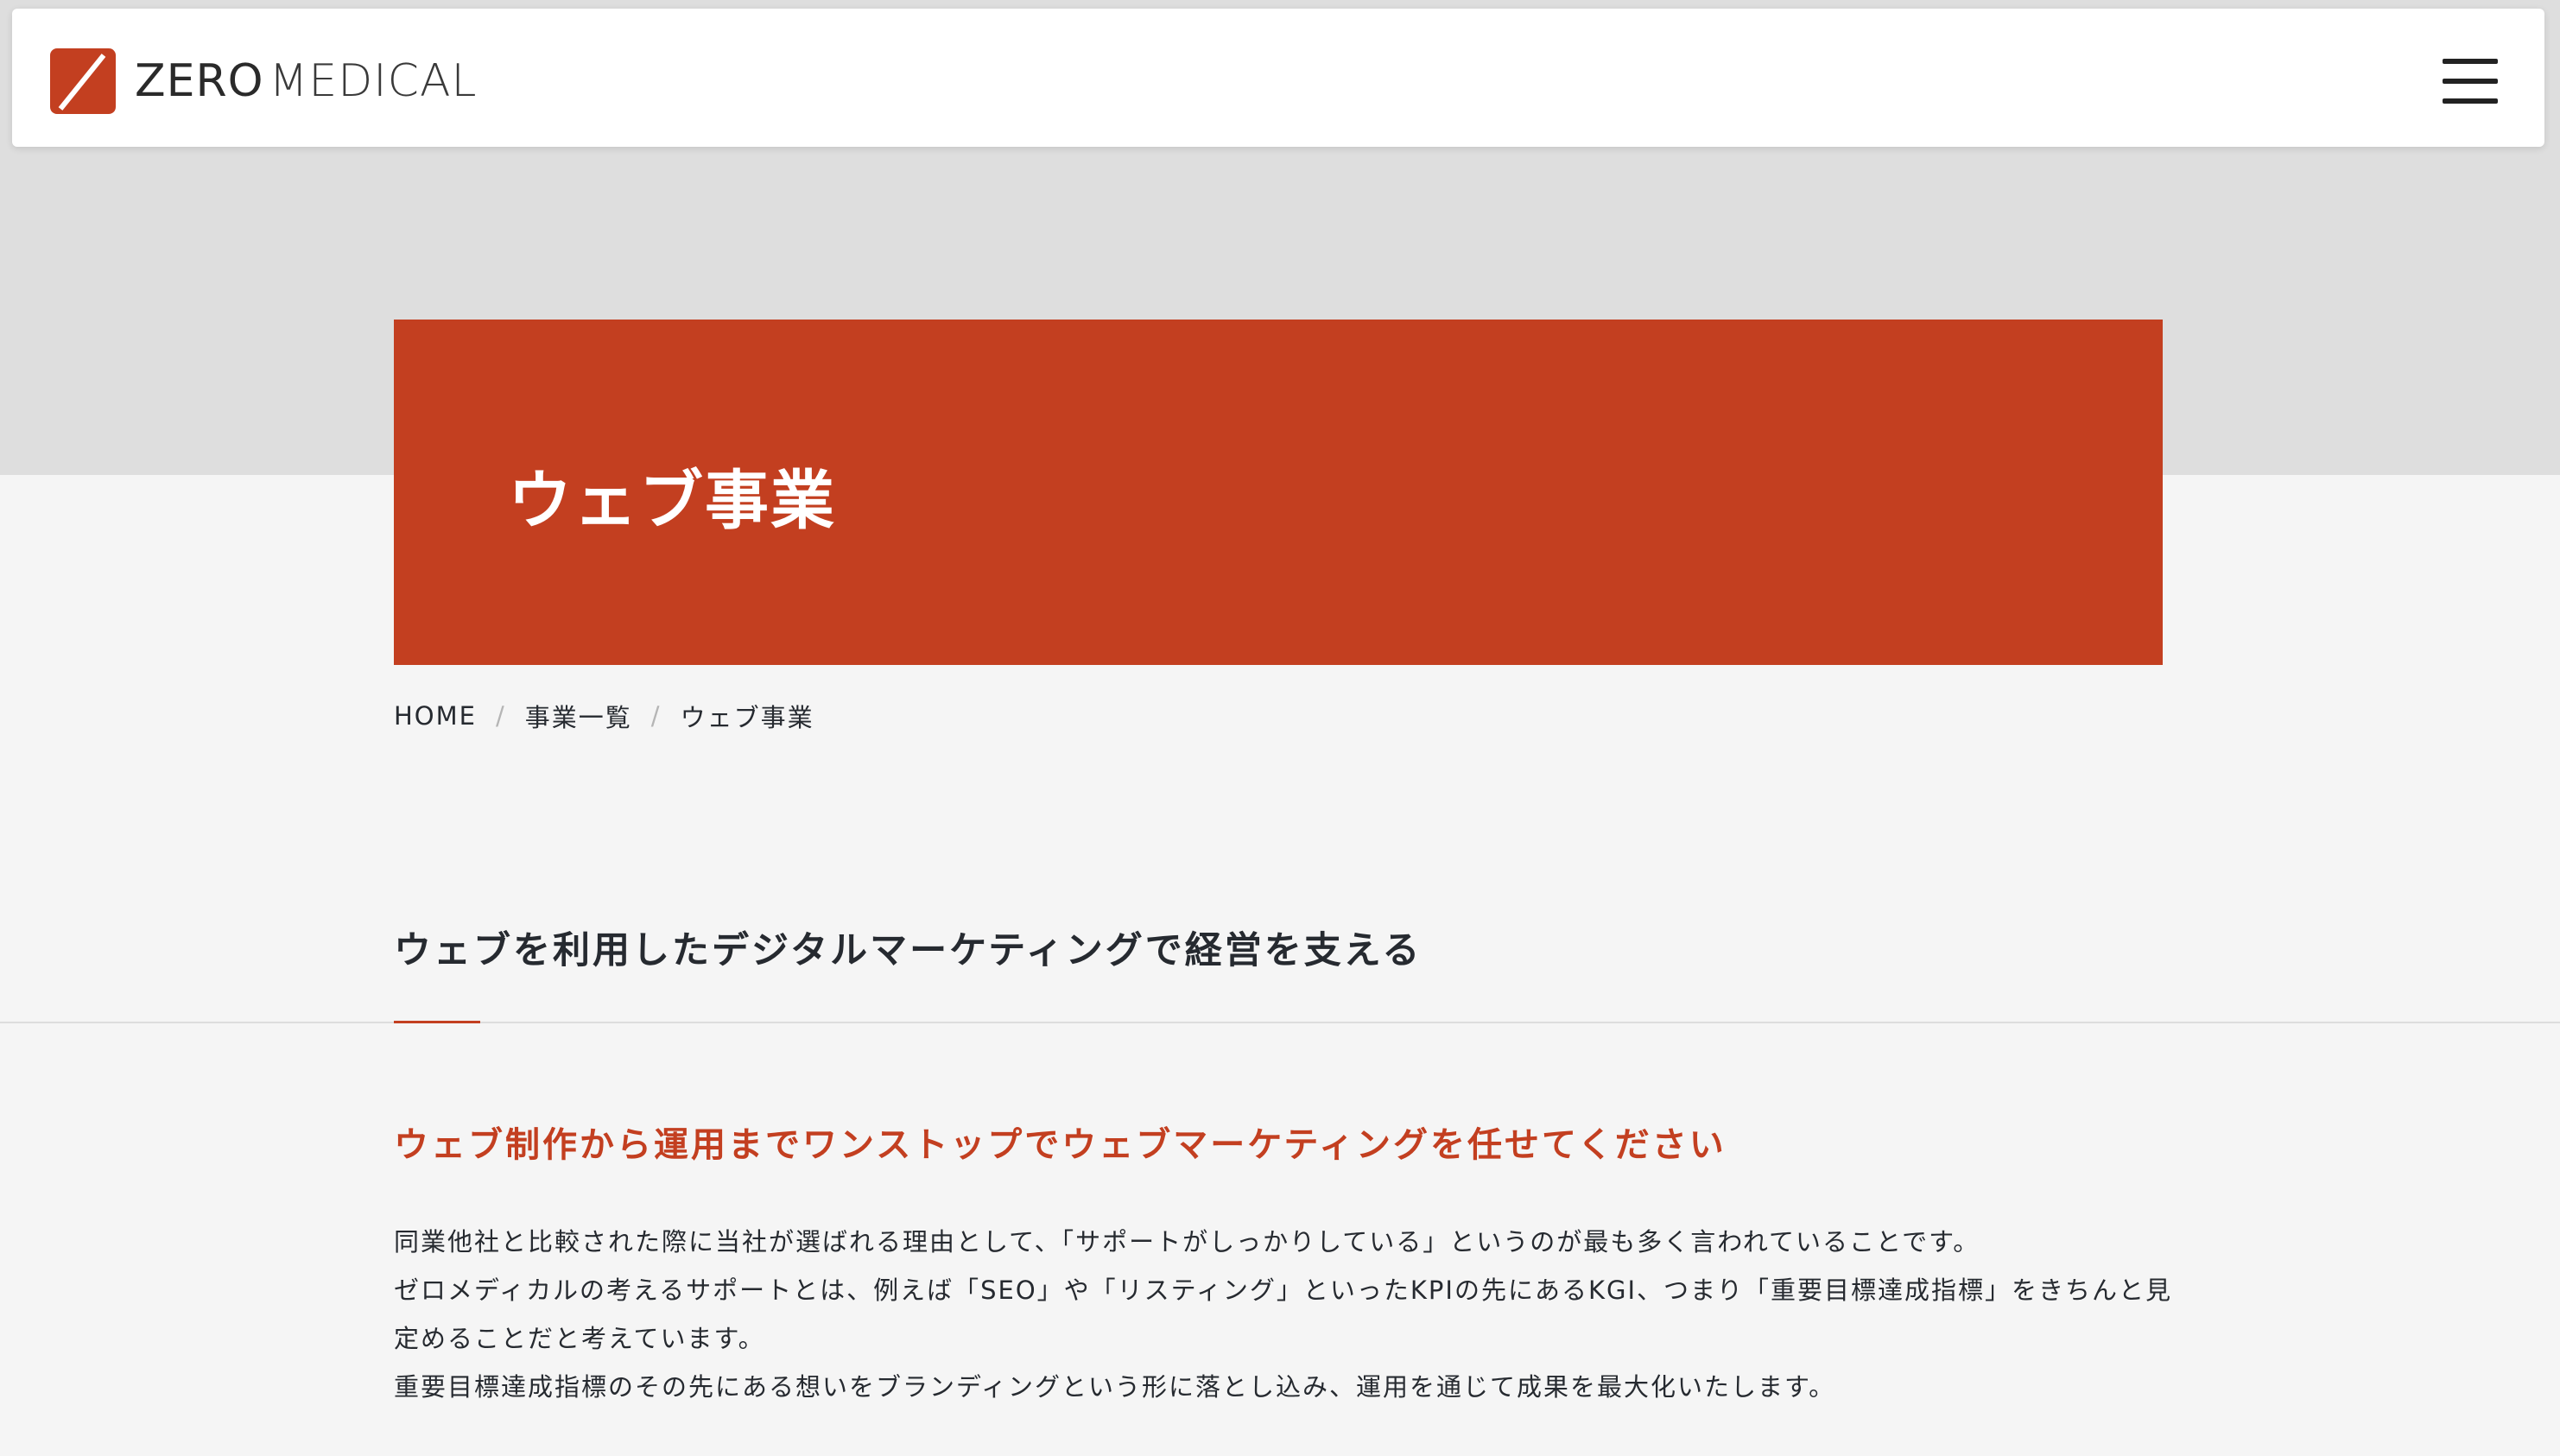  Describe the element at coordinates (199, 81) in the screenshot. I see `logo-word-zero: ZERO` at that location.